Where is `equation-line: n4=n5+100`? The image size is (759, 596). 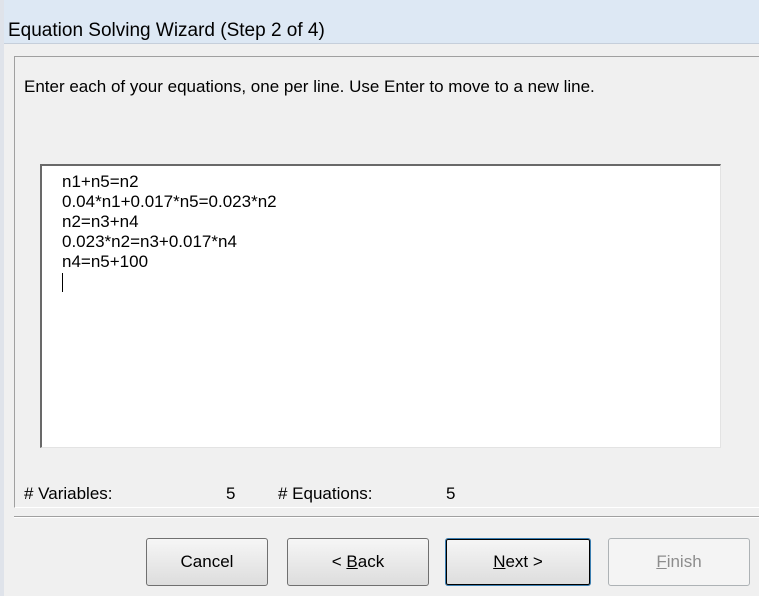 equation-line: n4=n5+100 is located at coordinates (105, 261).